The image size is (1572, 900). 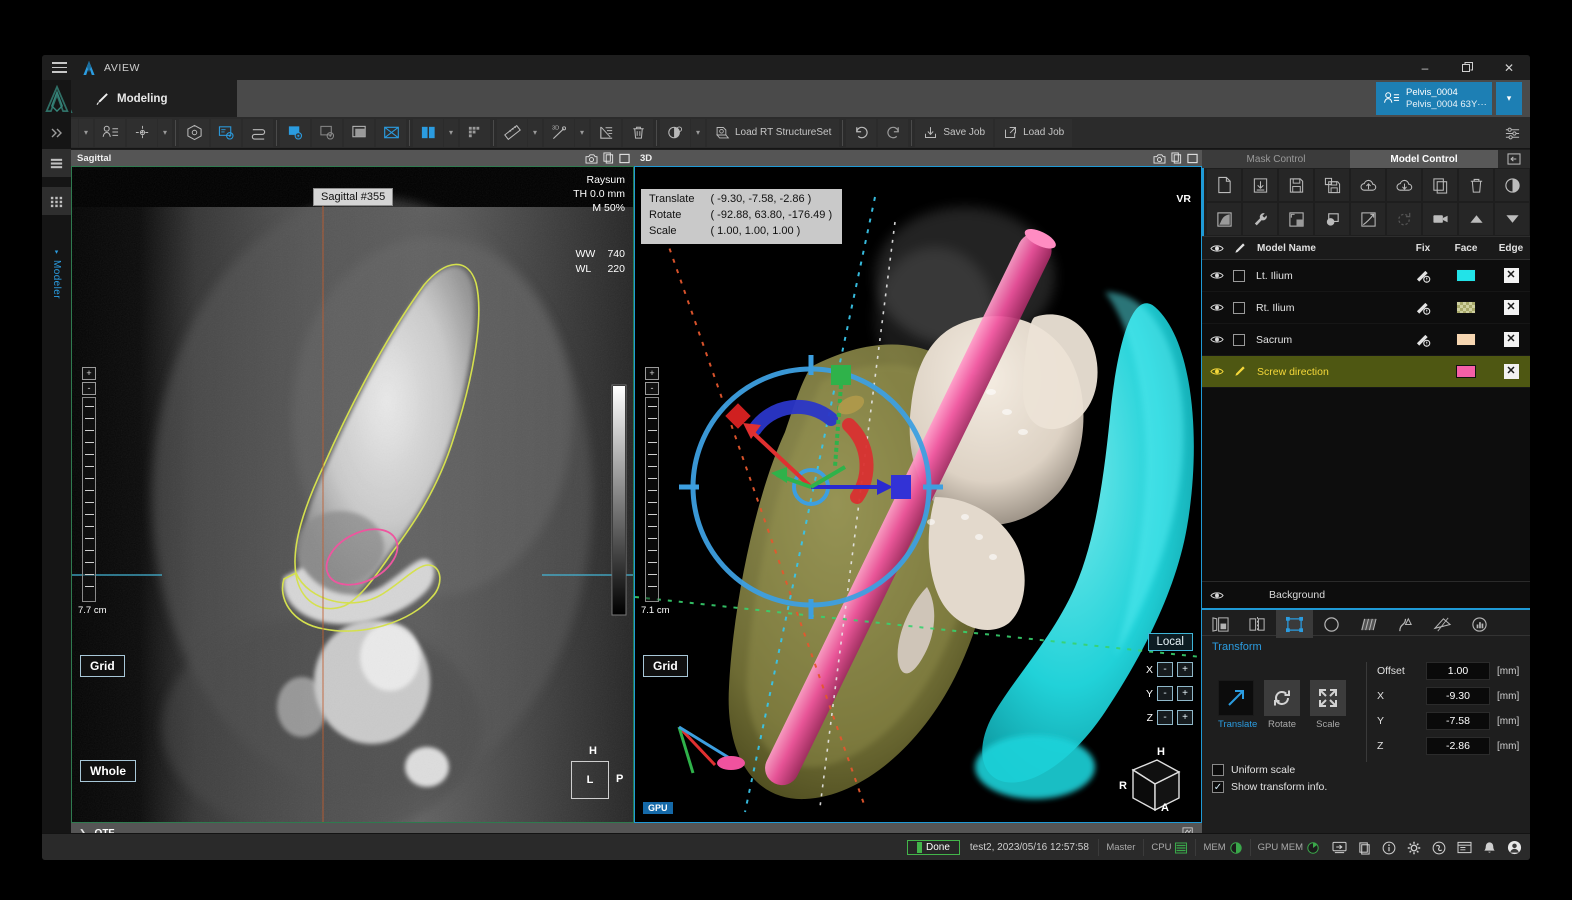 I want to click on offset-input, so click(x=1458, y=671).